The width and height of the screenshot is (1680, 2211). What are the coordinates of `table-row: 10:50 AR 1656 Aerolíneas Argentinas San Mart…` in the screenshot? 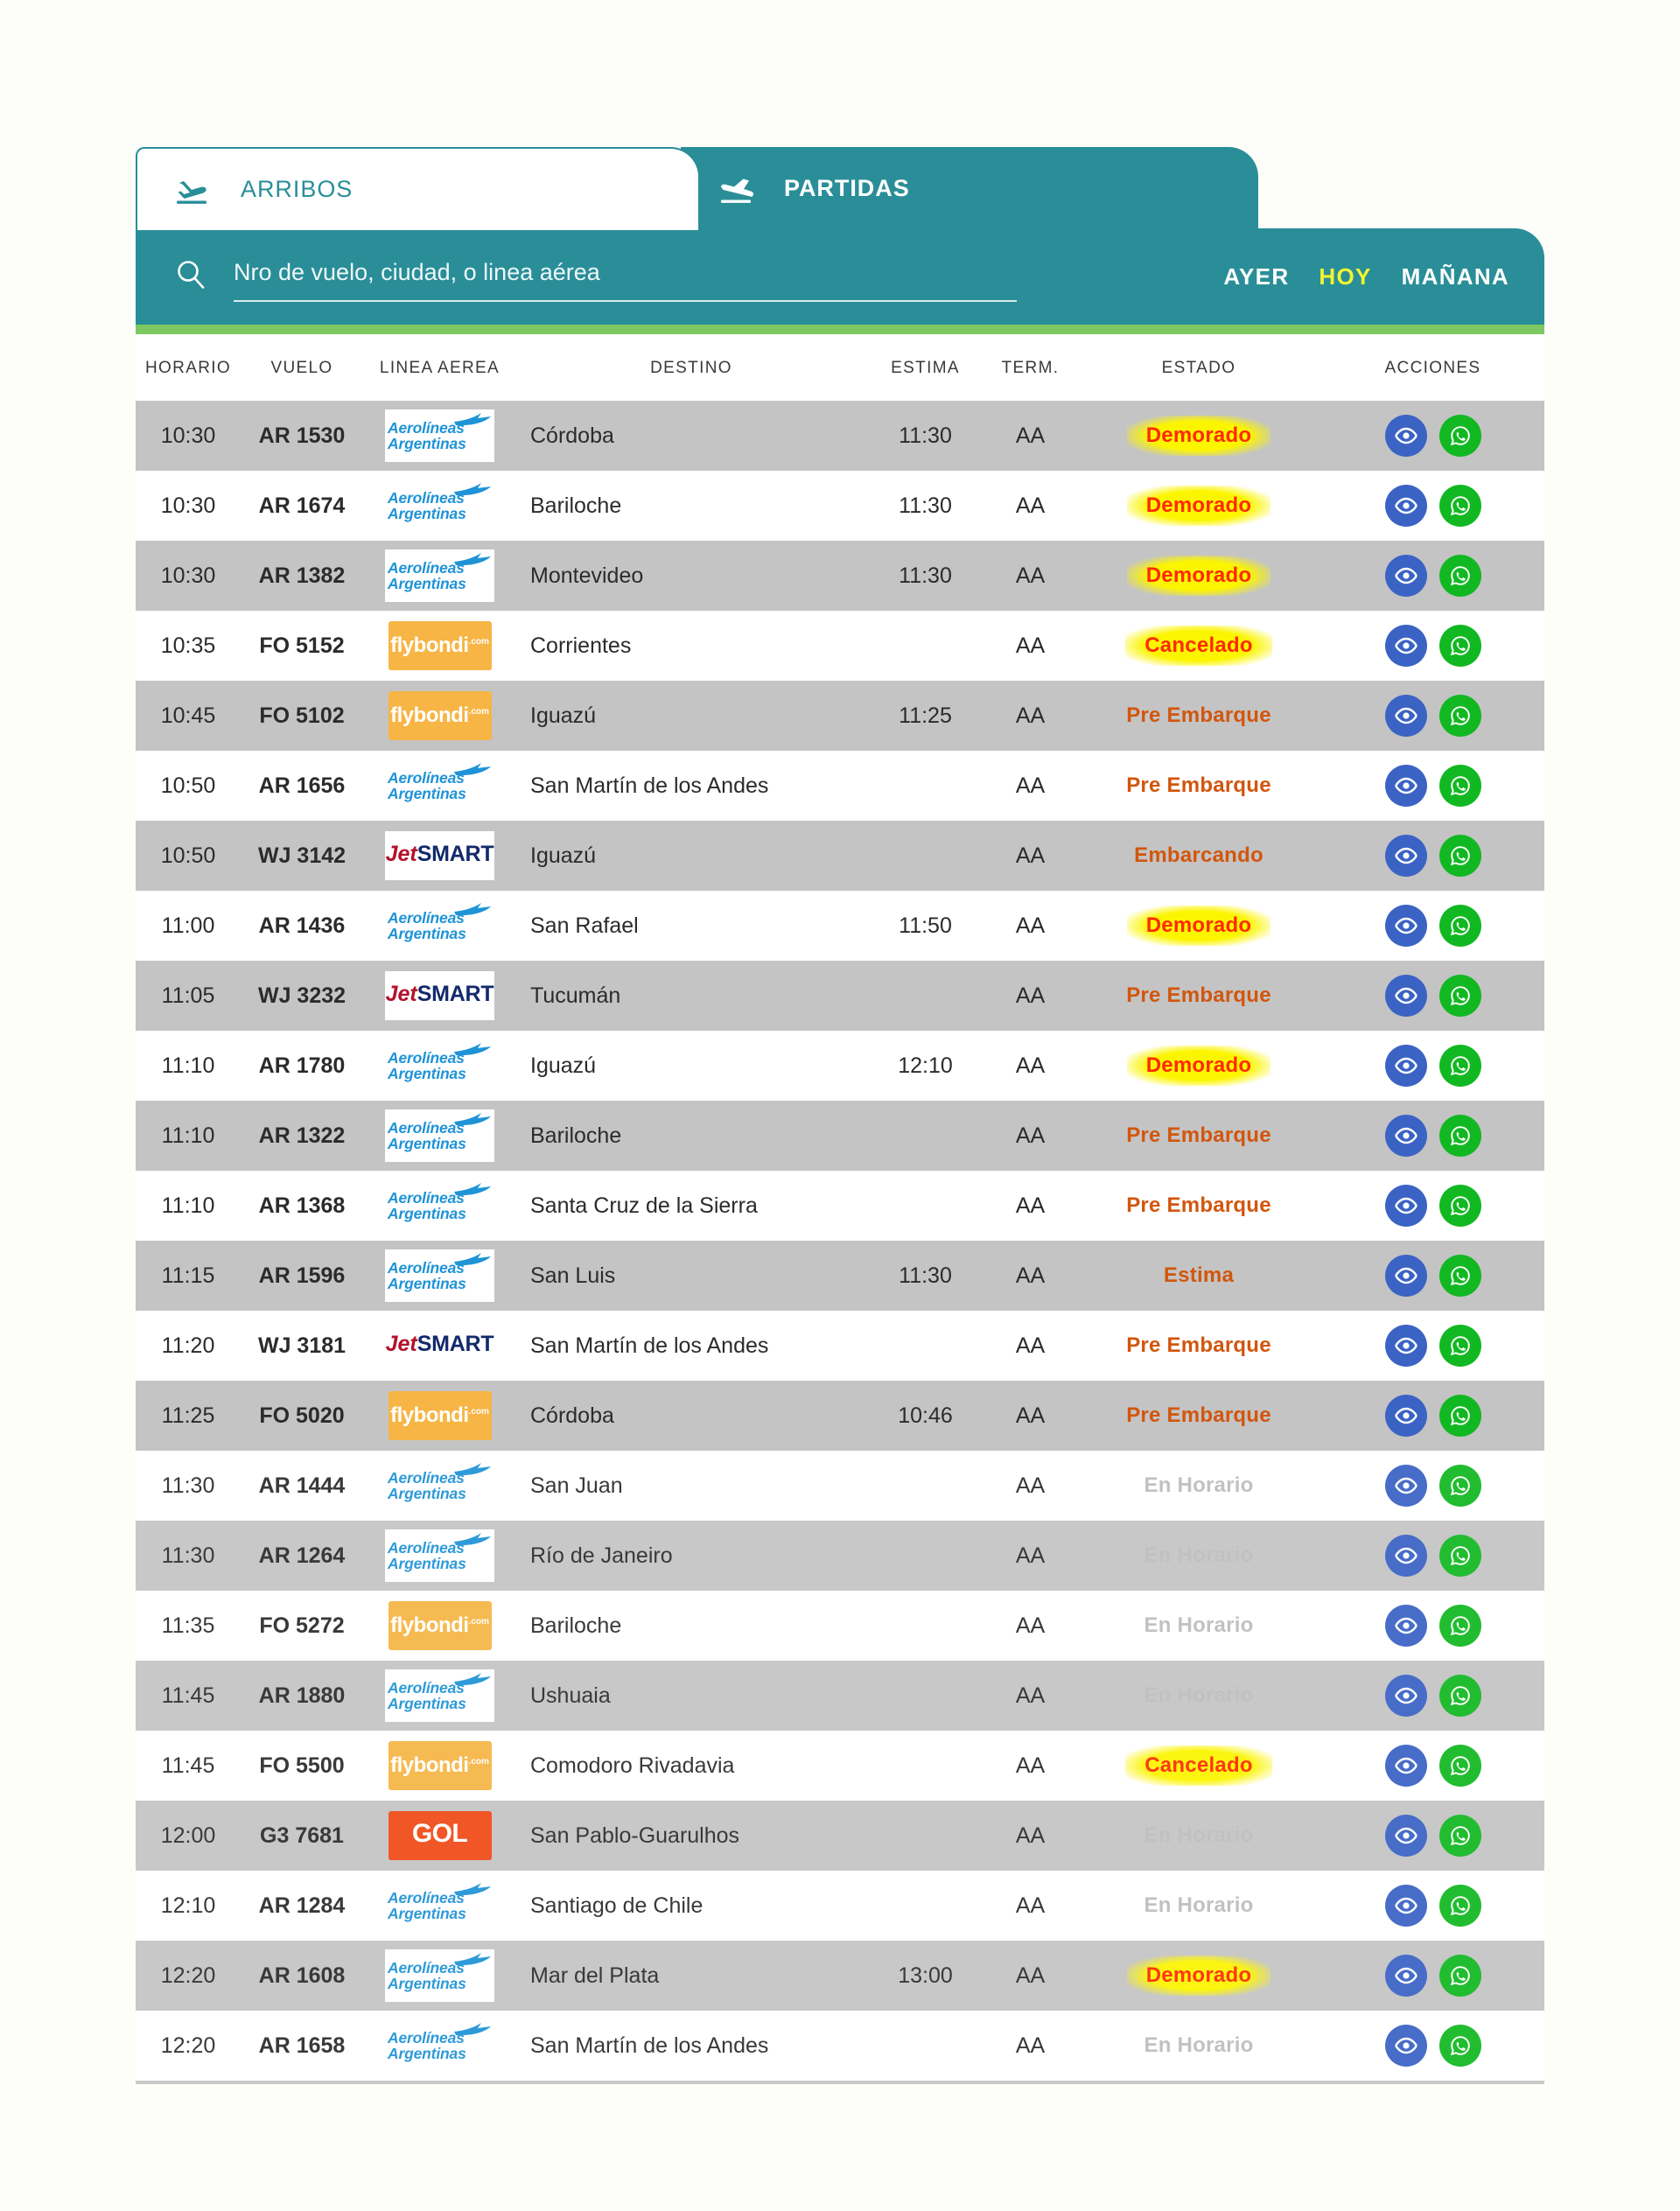 It's located at (840, 786).